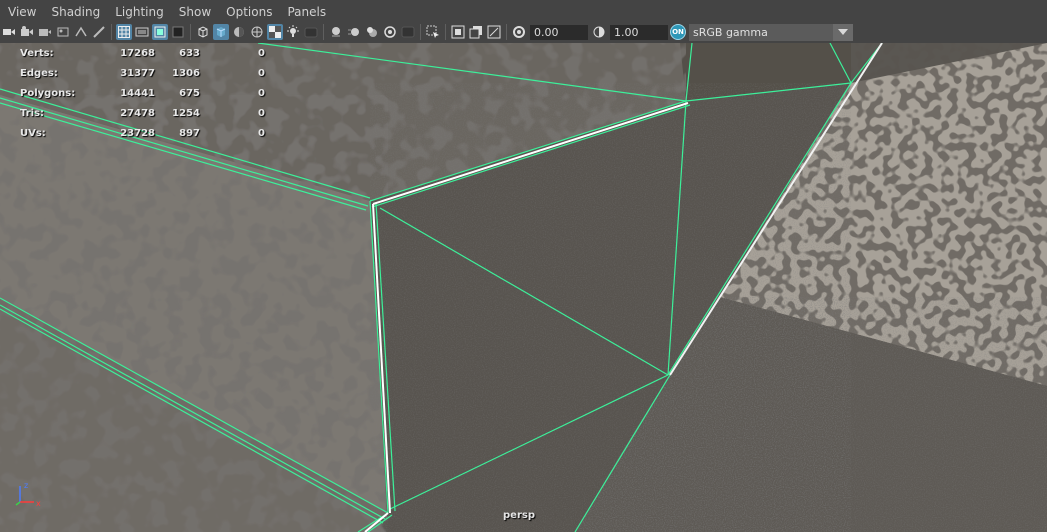 The image size is (1047, 532). Describe the element at coordinates (372, 32) in the screenshot. I see `anti-aliasing-icon` at that location.